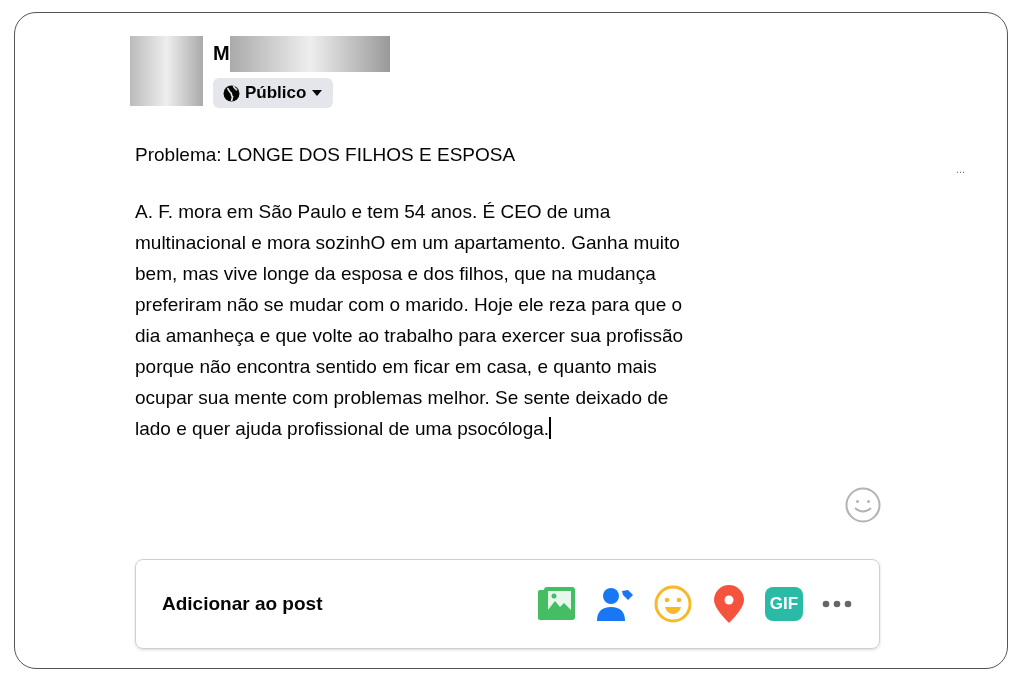 The width and height of the screenshot is (1024, 683). Describe the element at coordinates (273, 93) in the screenshot. I see `privacy-button: Público` at that location.